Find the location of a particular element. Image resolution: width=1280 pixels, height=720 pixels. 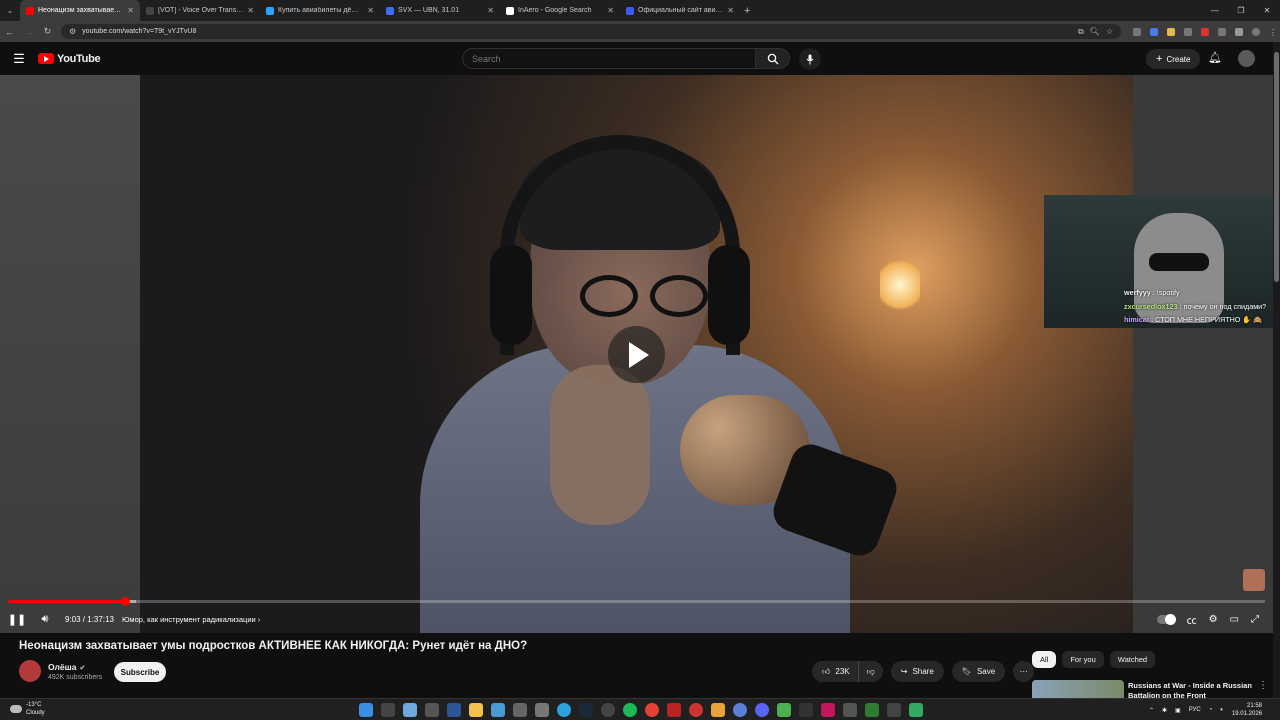

theater-mode-icon: ▭ is located at coordinates (1234, 619).